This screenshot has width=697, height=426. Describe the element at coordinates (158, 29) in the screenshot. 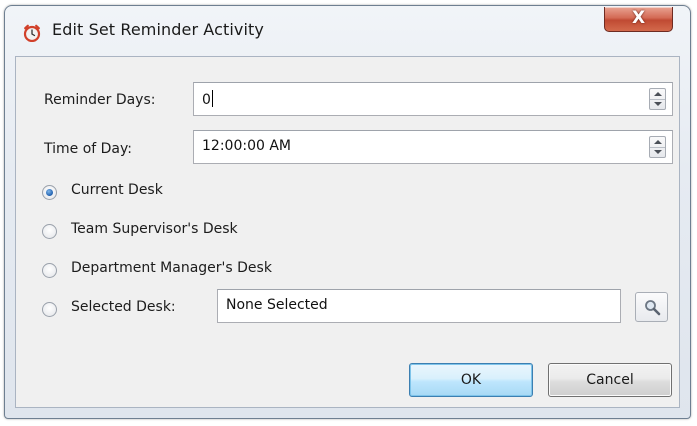

I see `dialog-title: Edit Set Reminder Activity` at that location.